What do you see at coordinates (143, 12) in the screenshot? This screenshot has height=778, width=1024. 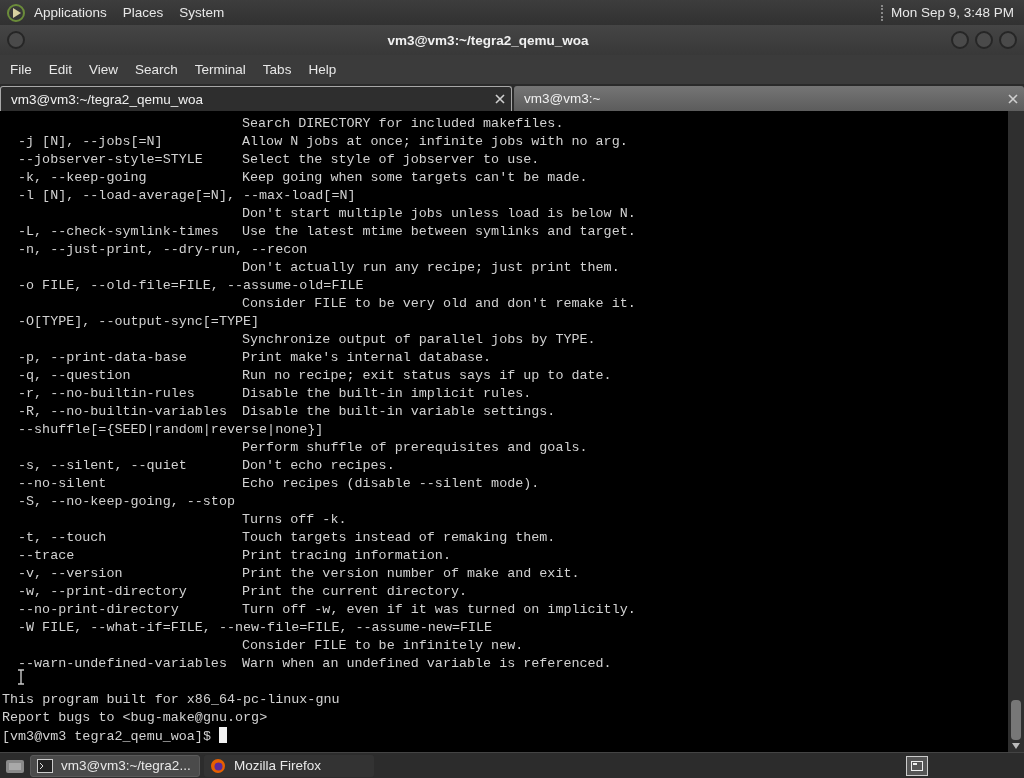 I see `panel-menu: Places` at bounding box center [143, 12].